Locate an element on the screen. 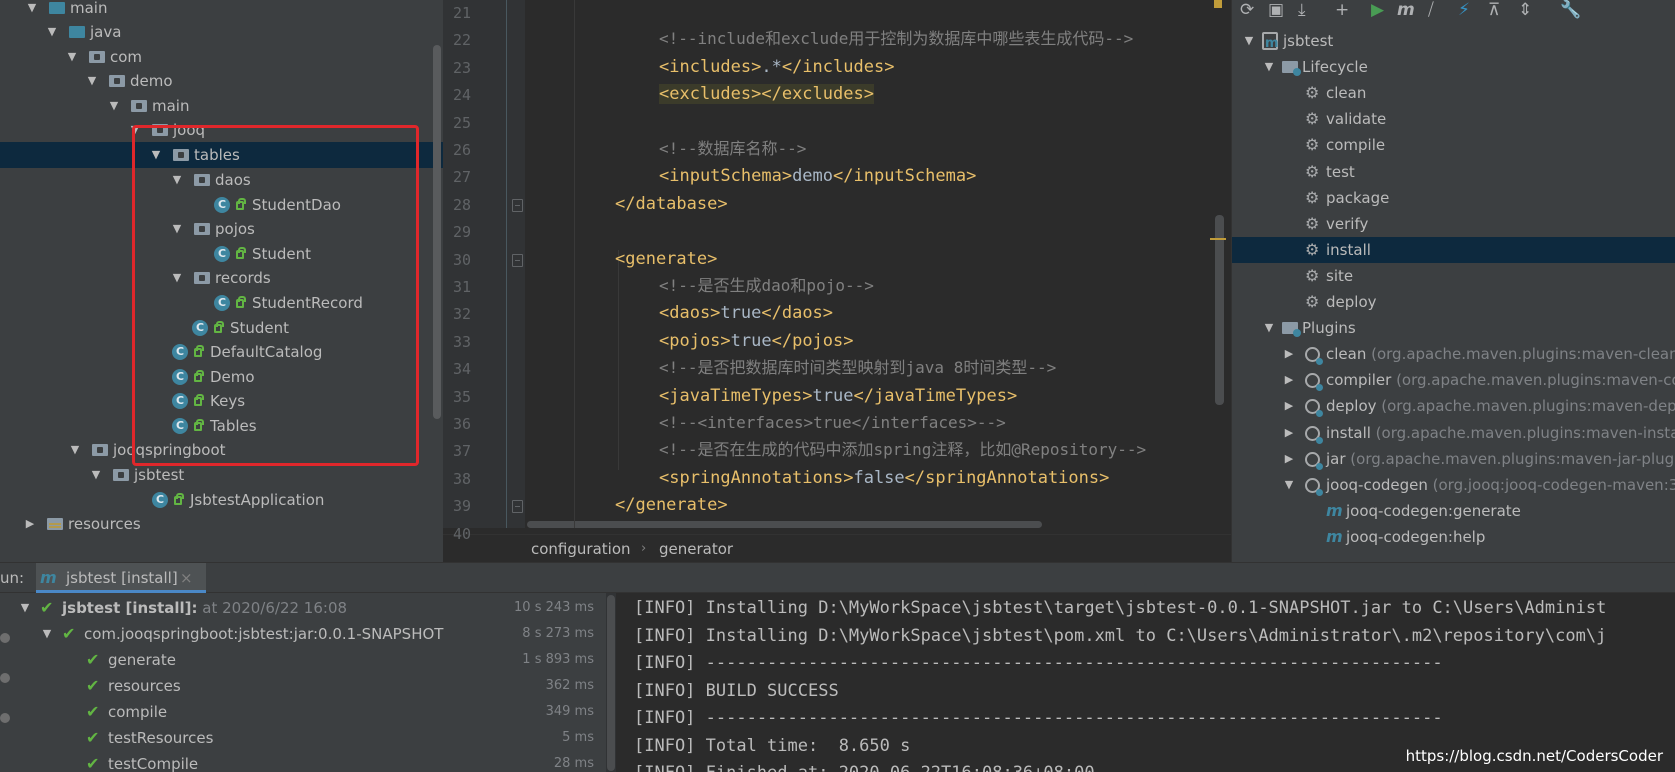  maven-tree-item: m jooq-codegen:generate is located at coordinates (1453, 511).